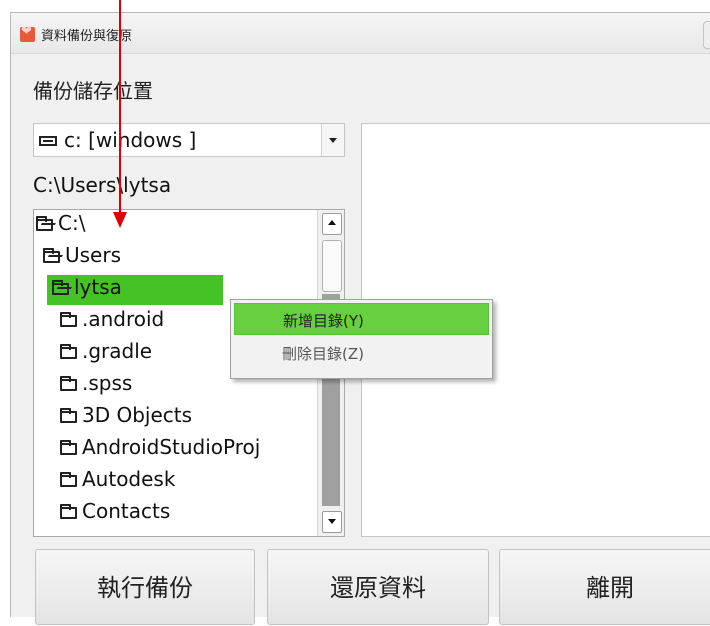  Describe the element at coordinates (117, 351) in the screenshot. I see `tree-item-label: .gradle` at that location.